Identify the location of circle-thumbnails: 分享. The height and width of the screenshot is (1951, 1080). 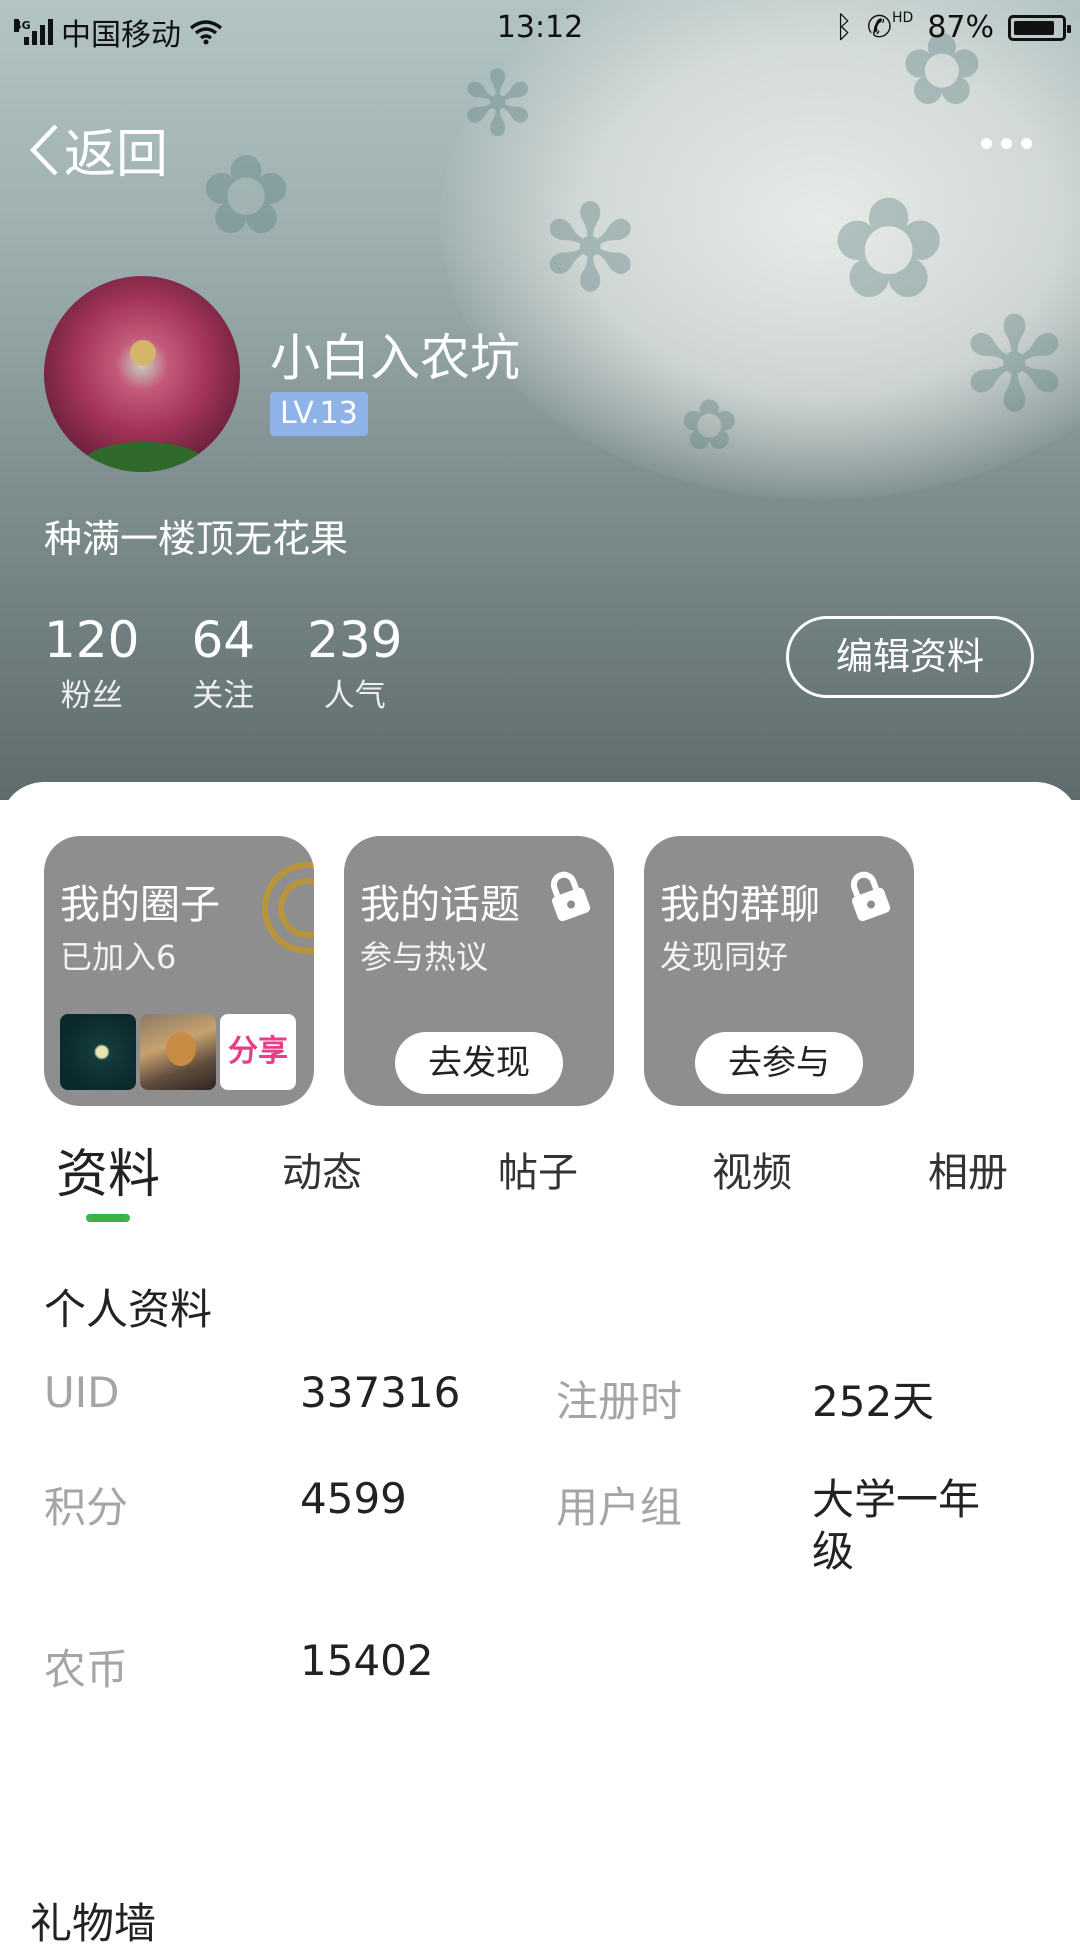
(178, 1052).